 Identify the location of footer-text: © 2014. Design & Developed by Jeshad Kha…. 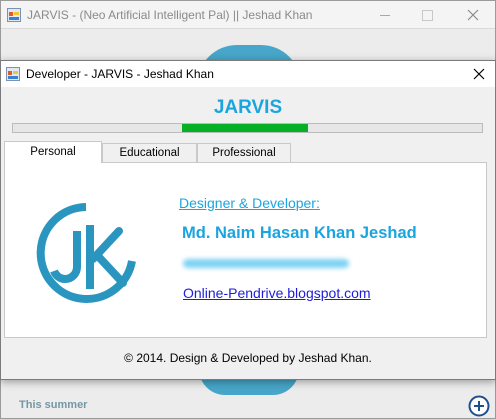
(248, 358).